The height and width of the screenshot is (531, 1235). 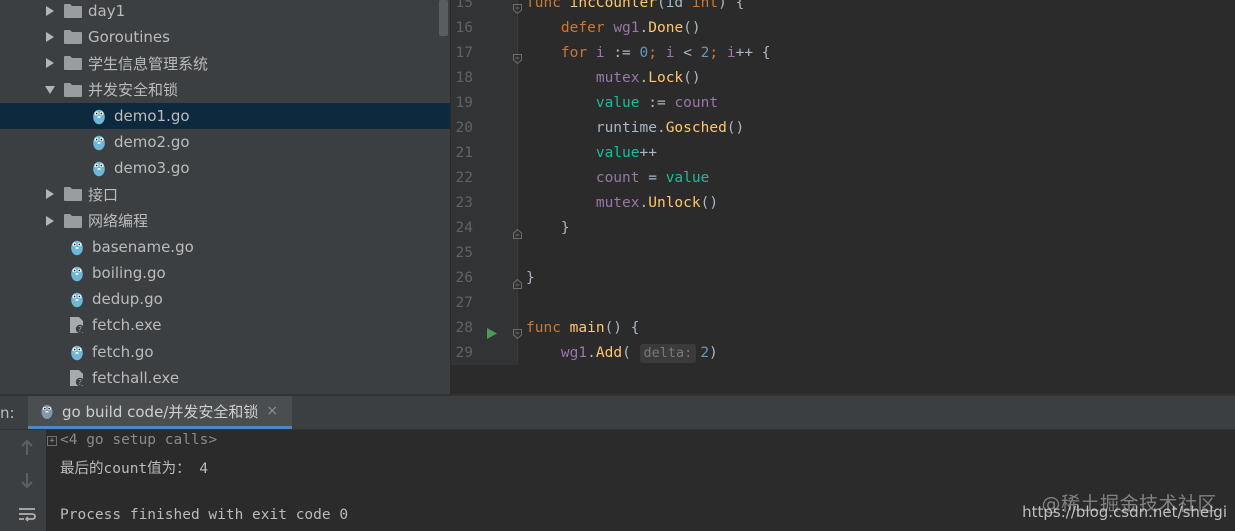 What do you see at coordinates (843, 103) in the screenshot?
I see `code-line: 19 value := count` at bounding box center [843, 103].